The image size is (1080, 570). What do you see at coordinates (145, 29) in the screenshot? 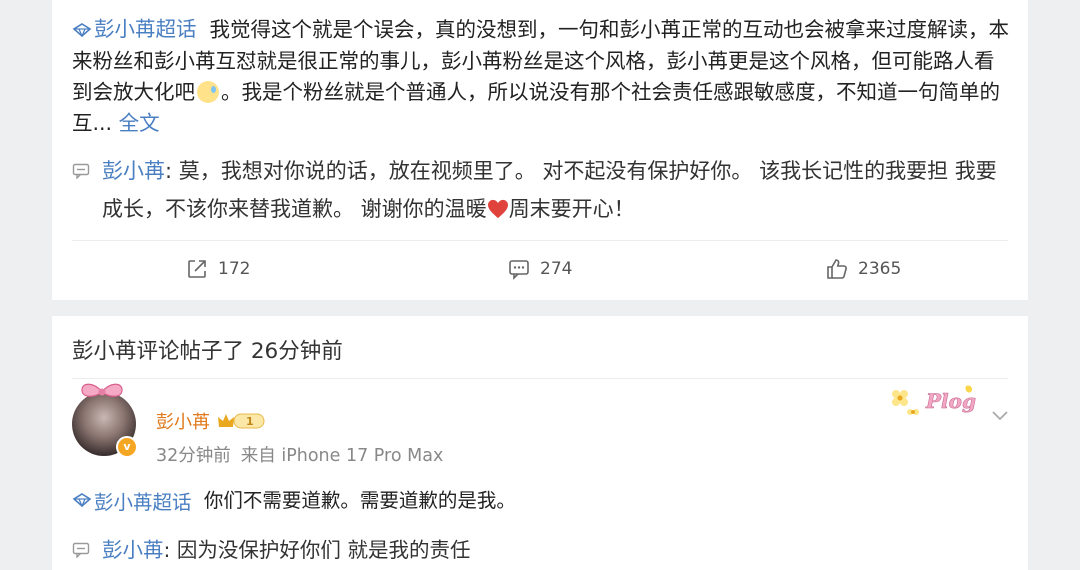
I see `topic-label: 彭小苒超话` at bounding box center [145, 29].